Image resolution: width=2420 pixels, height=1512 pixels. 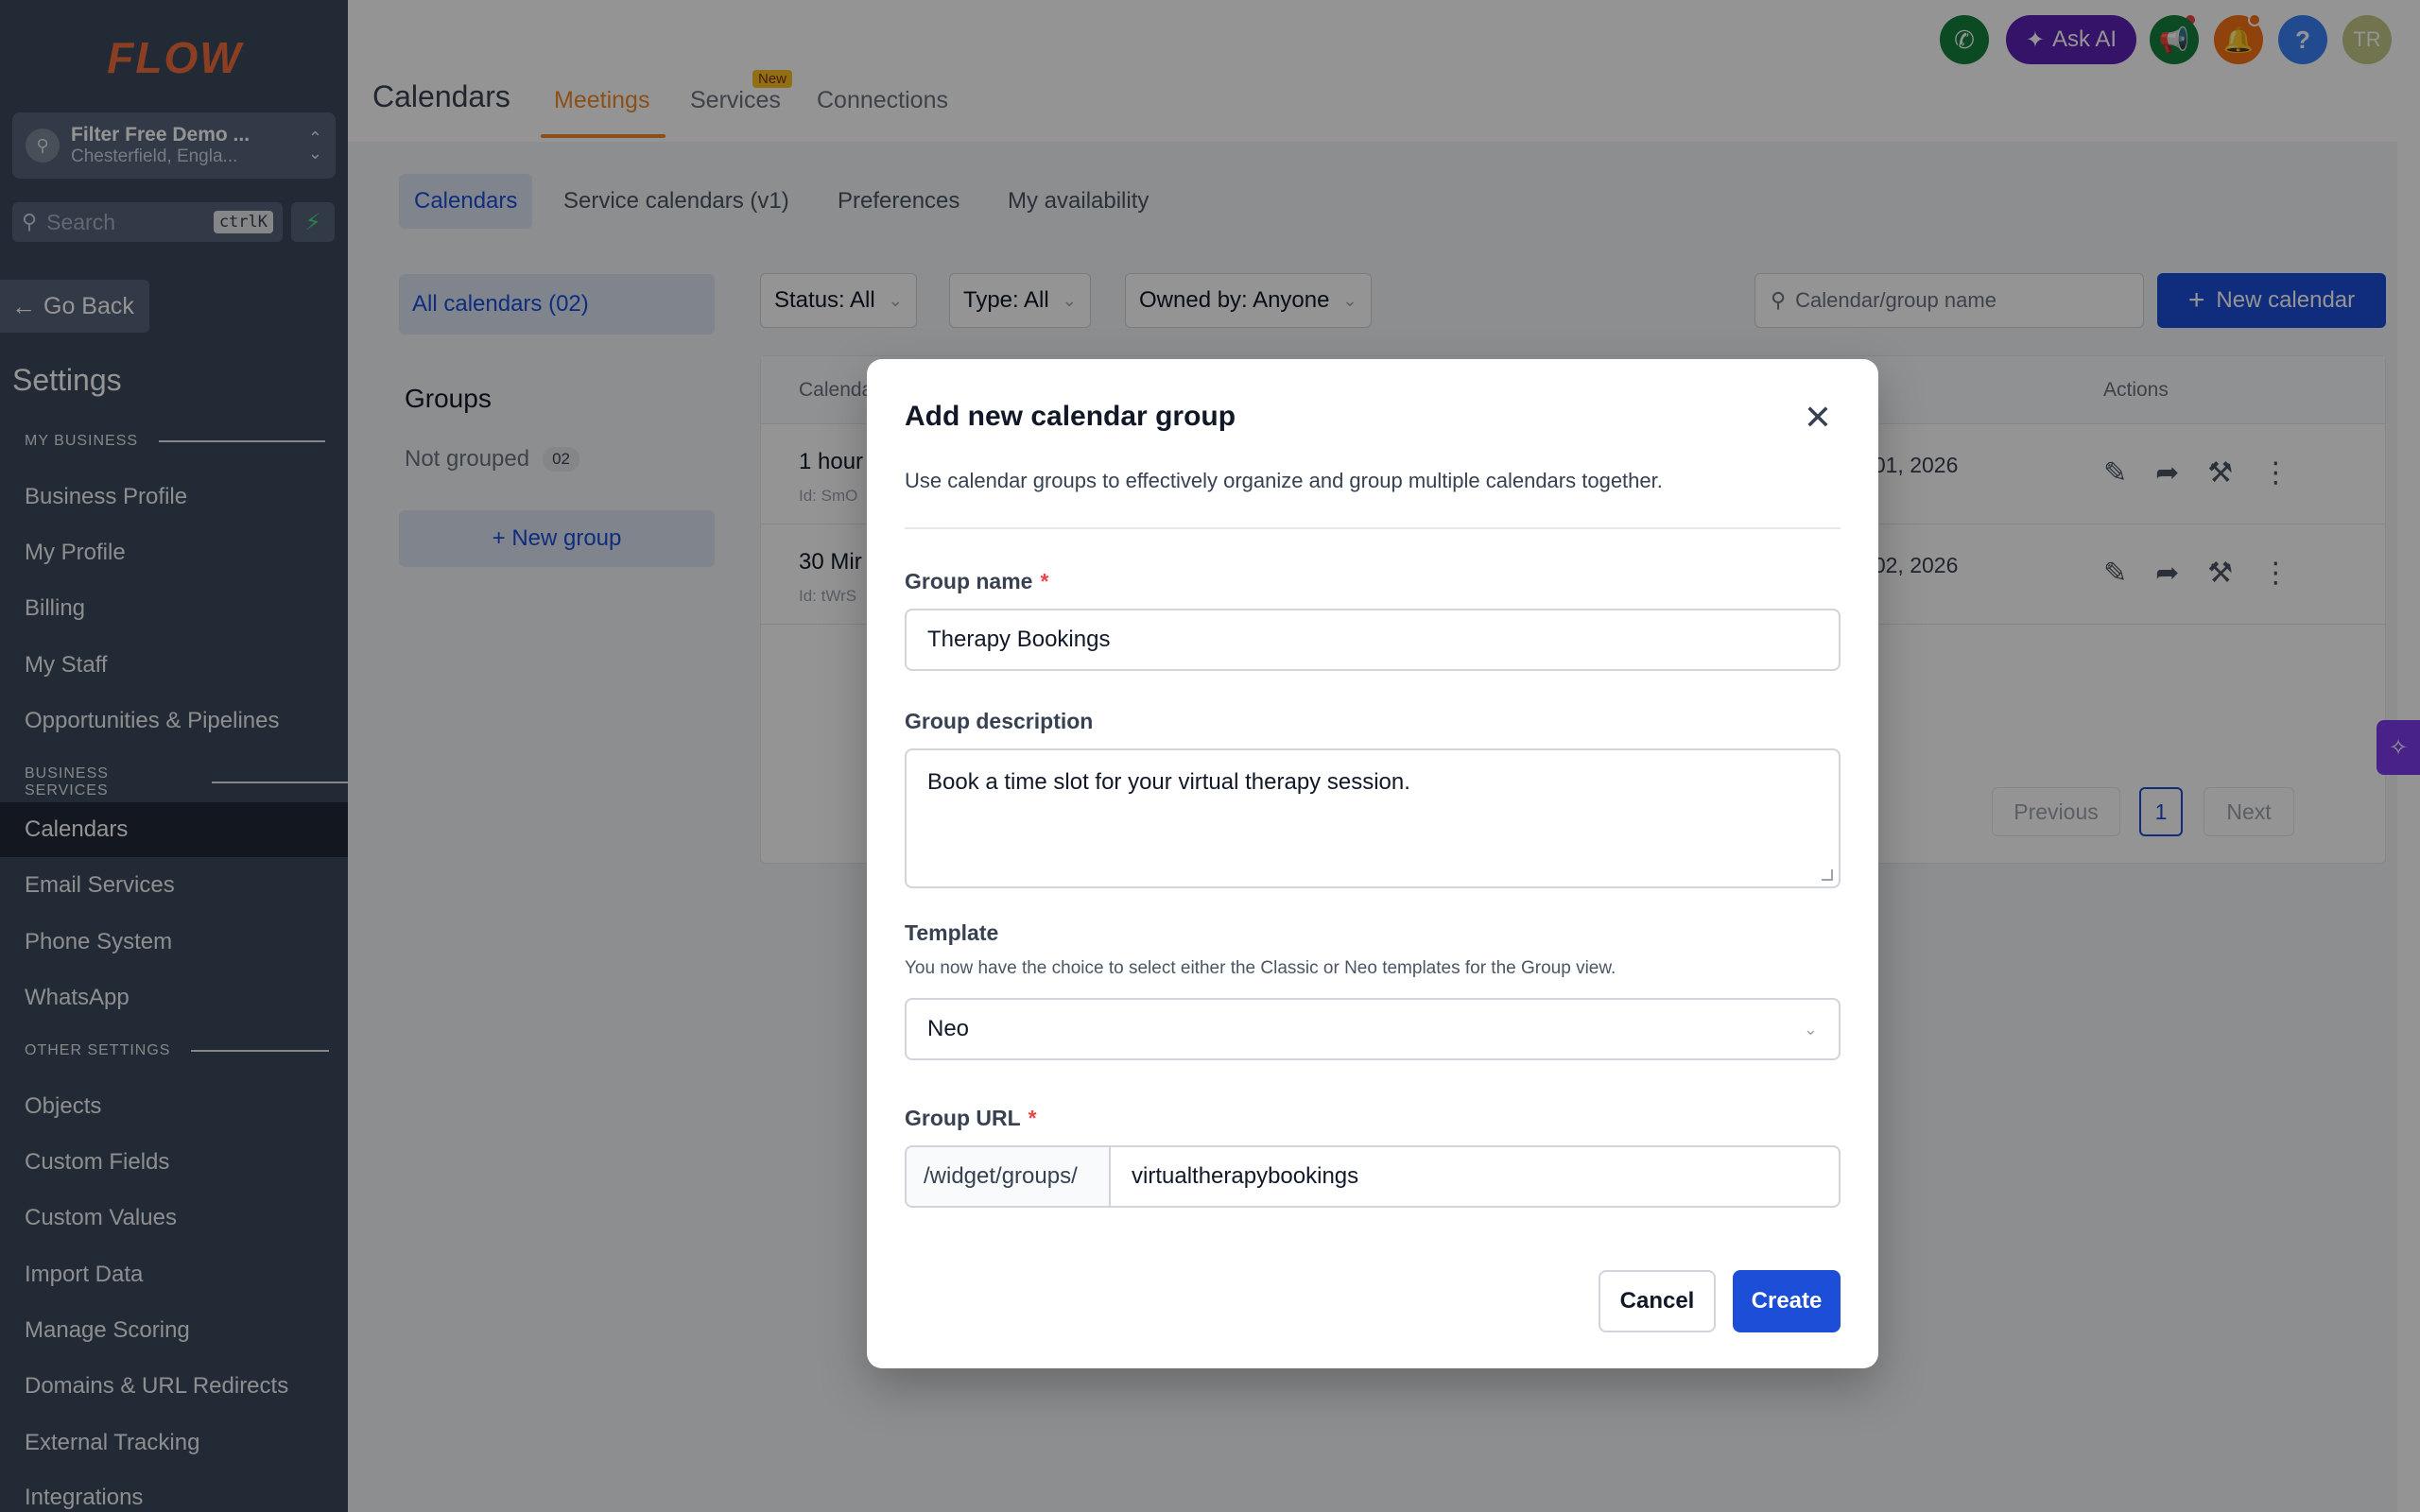 What do you see at coordinates (1373, 528) in the screenshot?
I see `modal-divider` at bounding box center [1373, 528].